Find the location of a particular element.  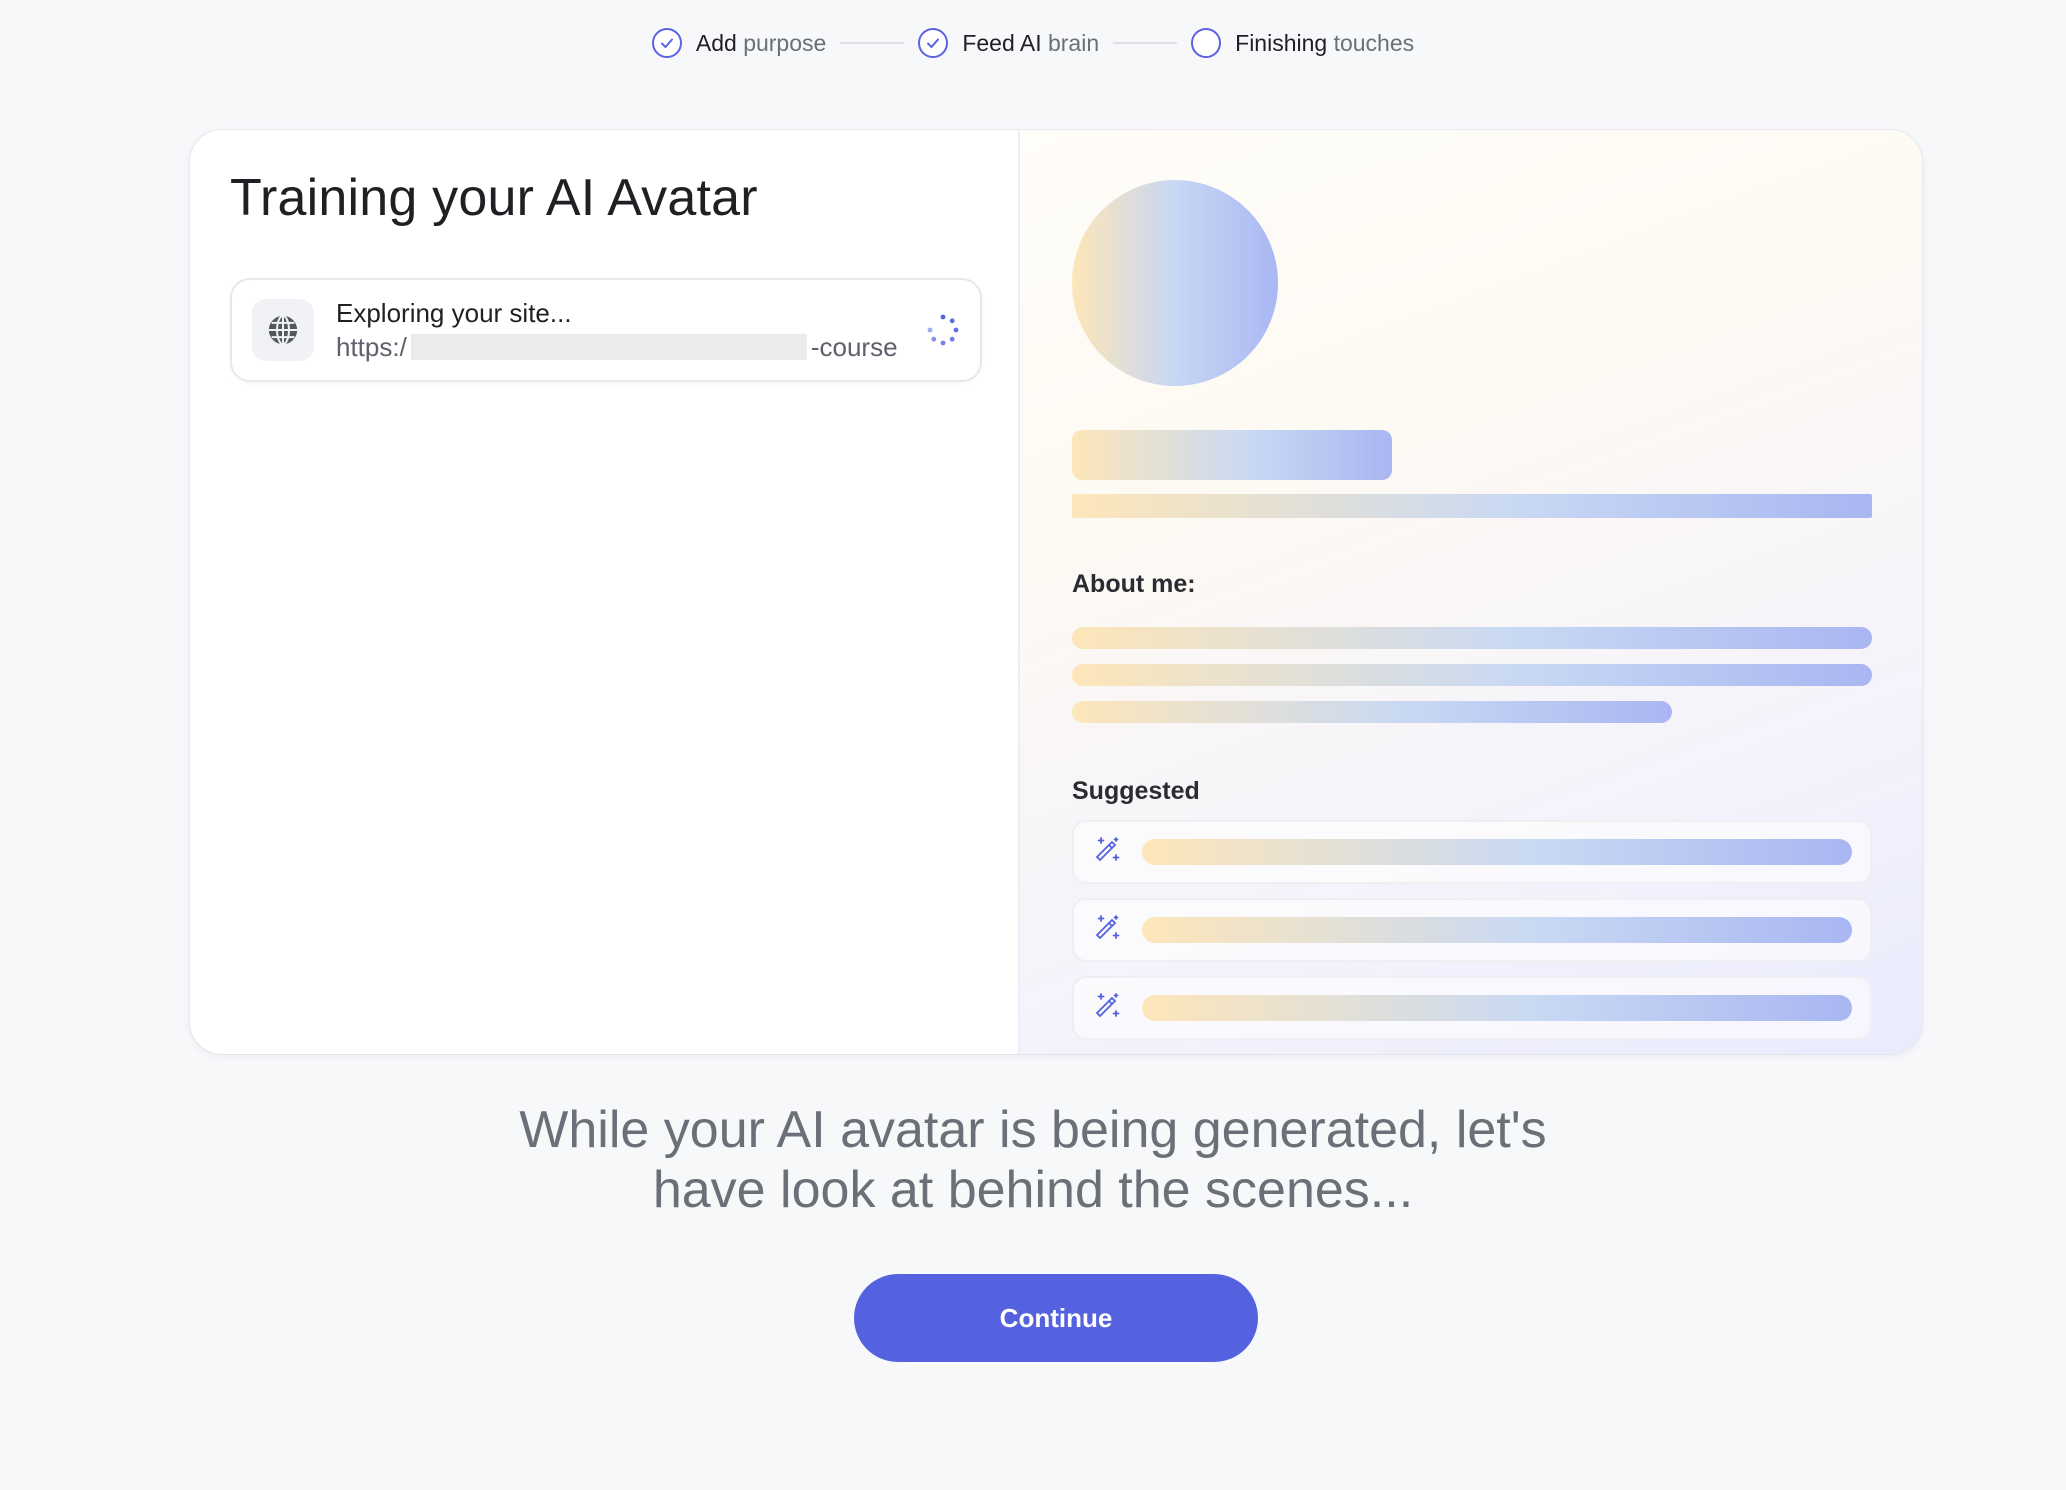

step-label: Finishing touches is located at coordinates (1325, 42).